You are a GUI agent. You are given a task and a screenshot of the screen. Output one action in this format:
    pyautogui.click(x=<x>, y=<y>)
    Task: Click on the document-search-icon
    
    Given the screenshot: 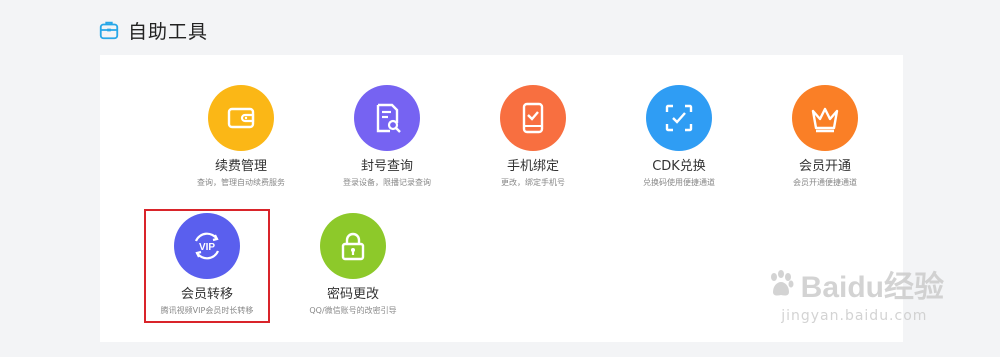 What is the action you would take?
    pyautogui.click(x=388, y=118)
    